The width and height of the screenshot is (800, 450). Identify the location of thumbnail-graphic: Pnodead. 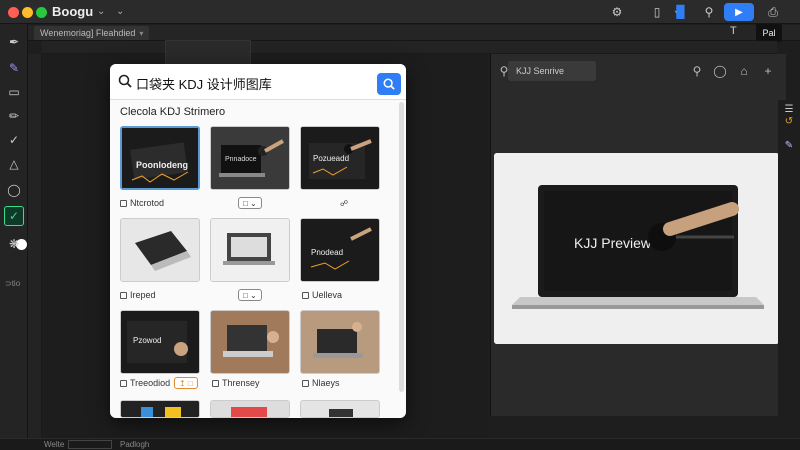
(340, 250).